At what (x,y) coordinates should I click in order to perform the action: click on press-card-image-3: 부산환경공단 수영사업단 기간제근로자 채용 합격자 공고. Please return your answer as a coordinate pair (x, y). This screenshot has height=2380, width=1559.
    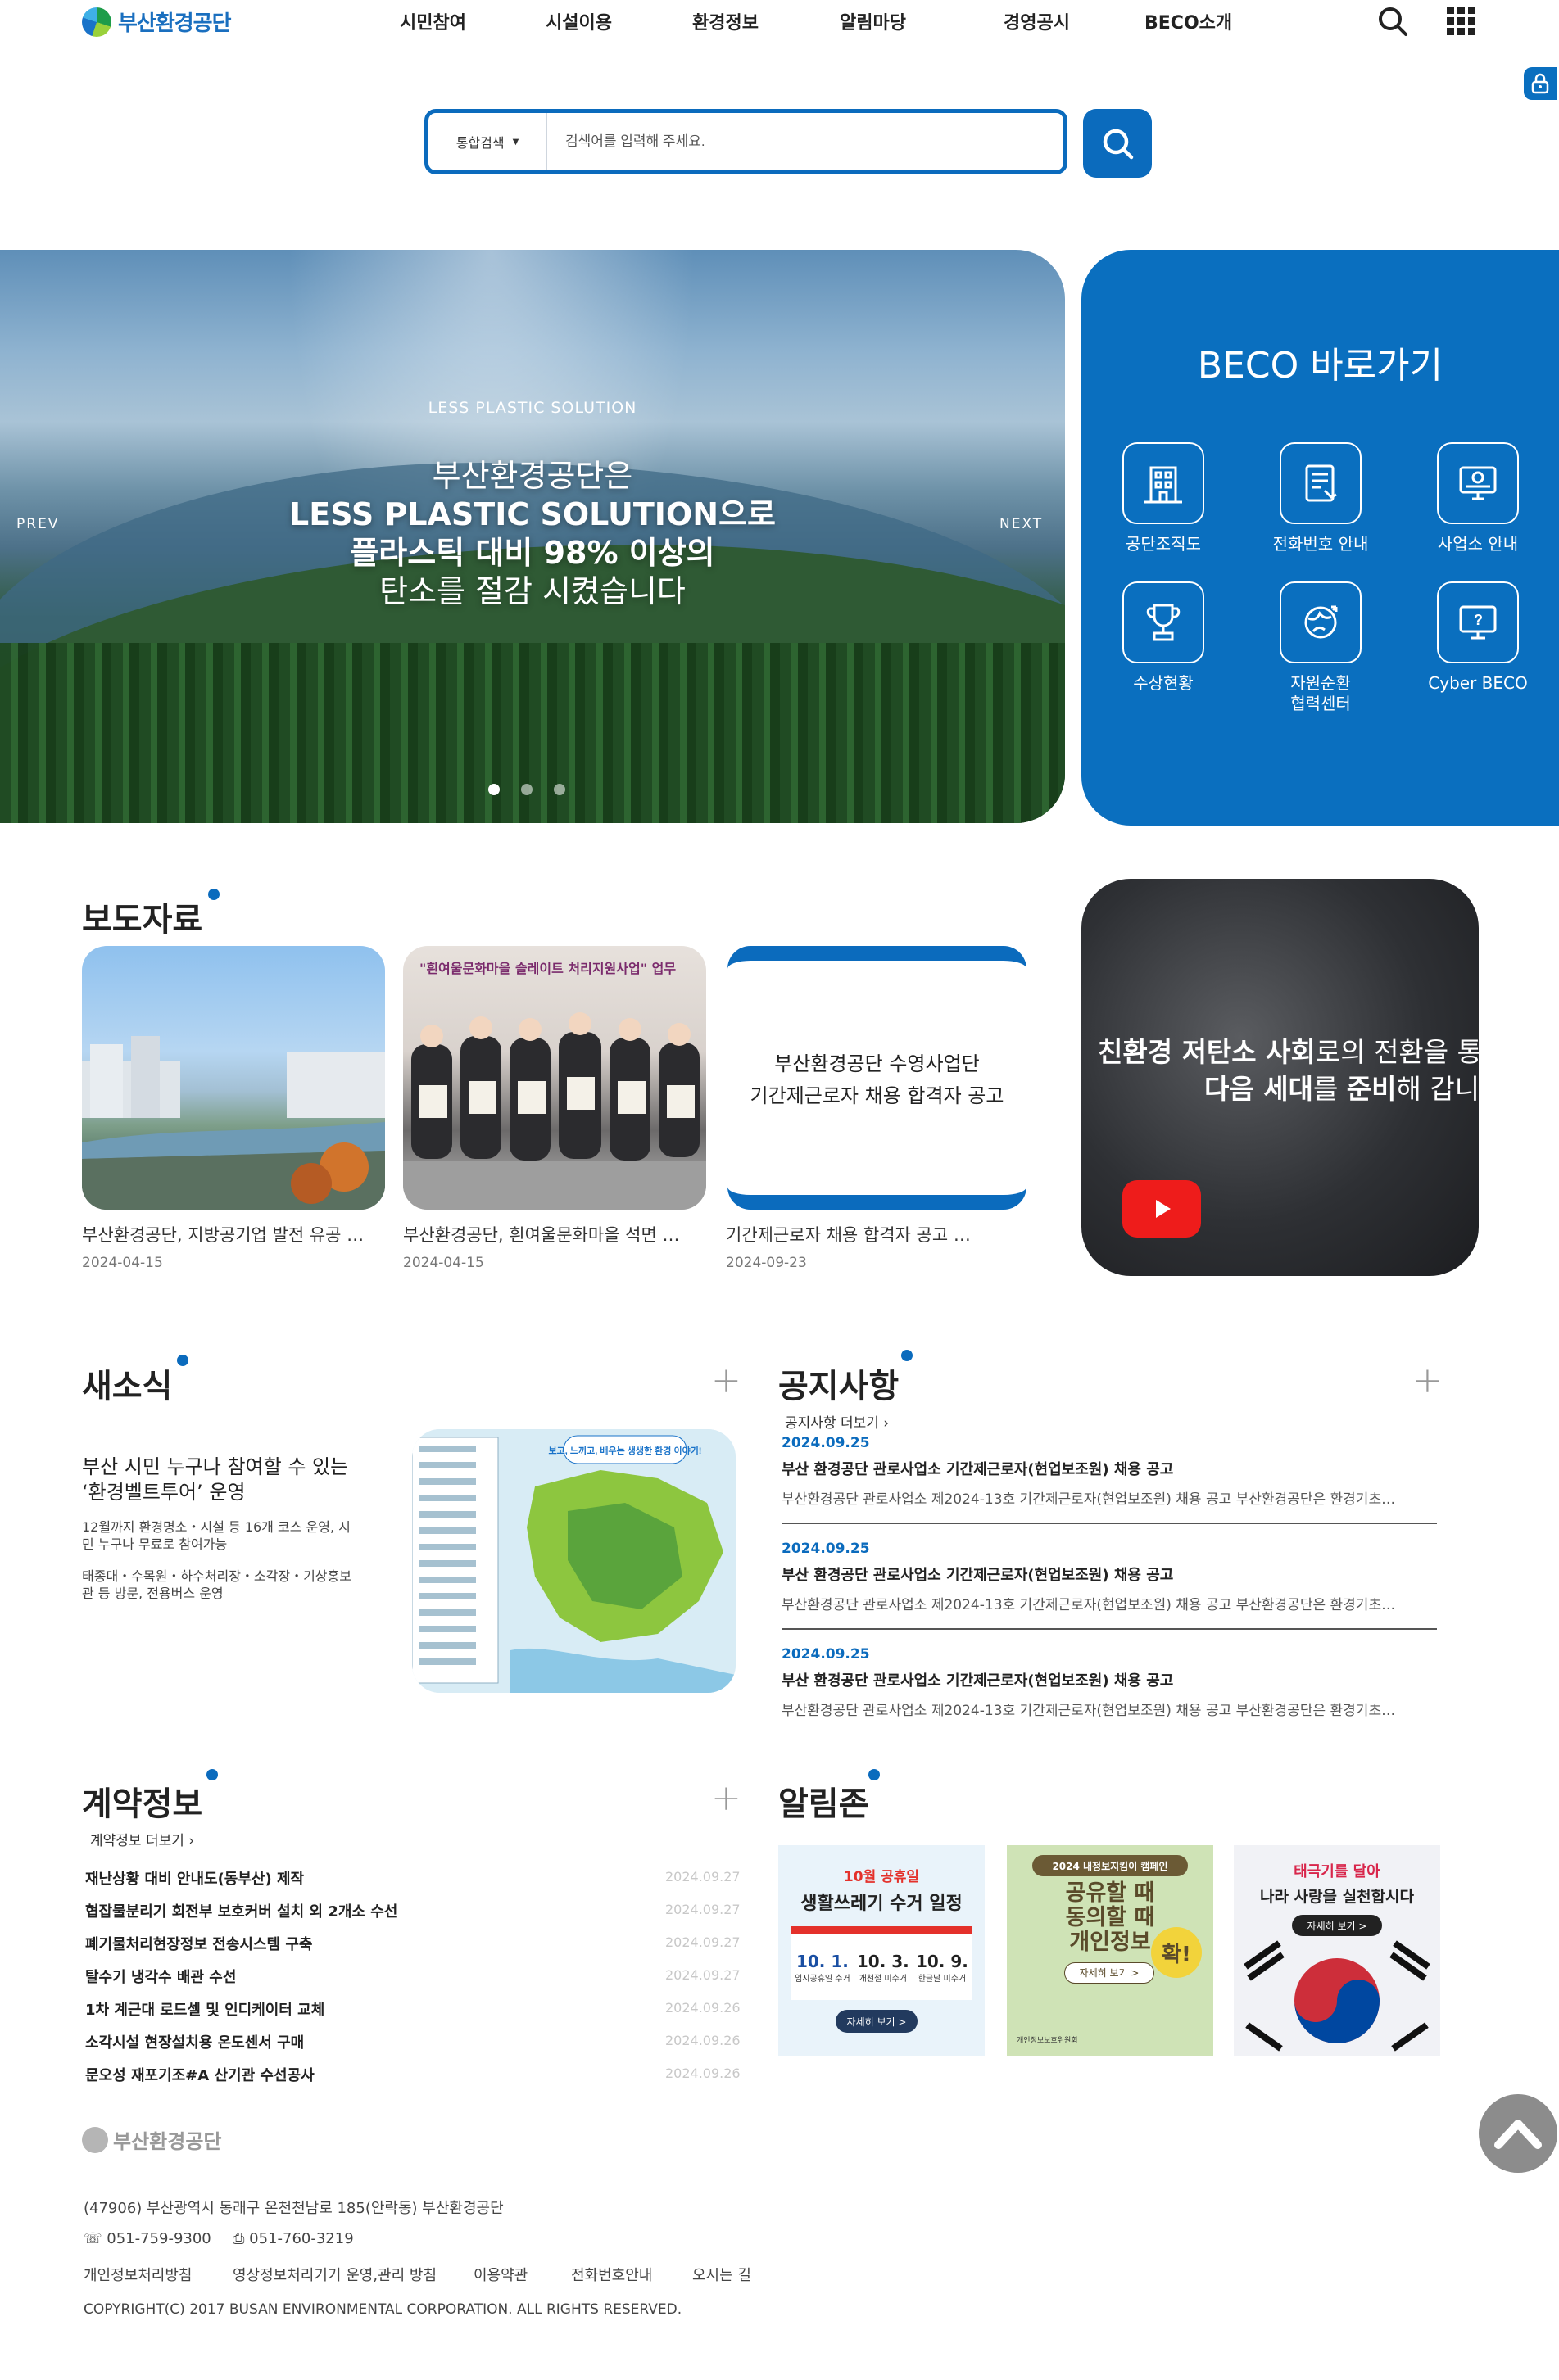
    Looking at the image, I should click on (876, 1078).